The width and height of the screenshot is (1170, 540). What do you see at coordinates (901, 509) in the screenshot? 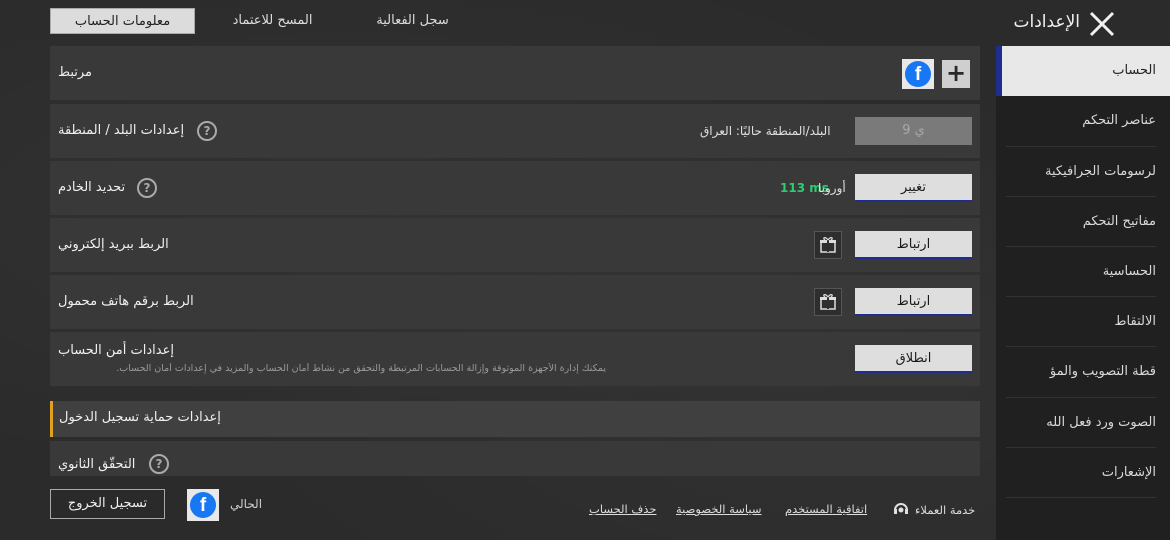
I see `support-icon` at bounding box center [901, 509].